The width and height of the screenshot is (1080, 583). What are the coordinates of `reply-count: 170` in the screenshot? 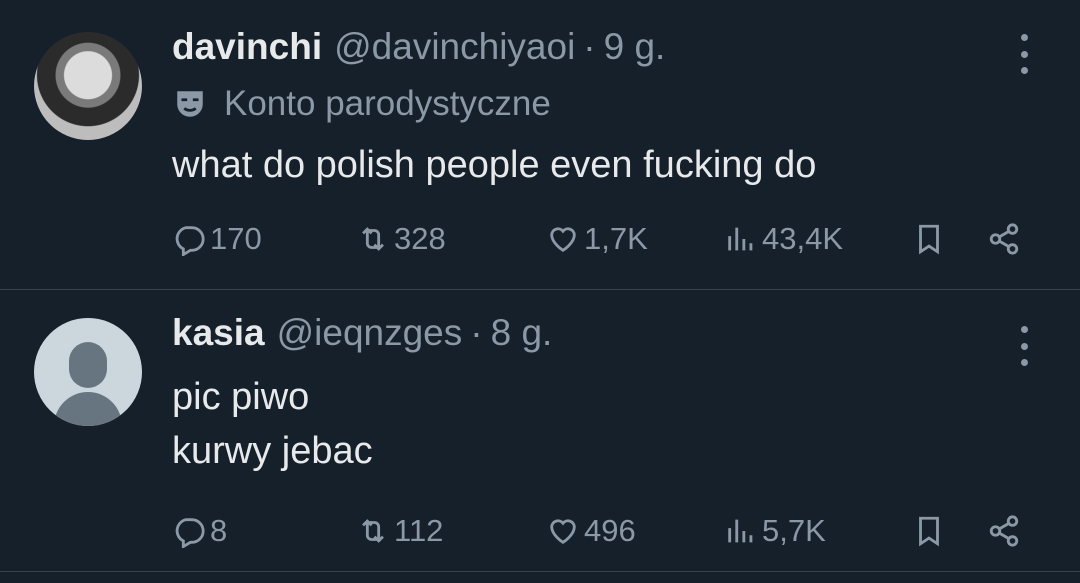 It's located at (236, 238).